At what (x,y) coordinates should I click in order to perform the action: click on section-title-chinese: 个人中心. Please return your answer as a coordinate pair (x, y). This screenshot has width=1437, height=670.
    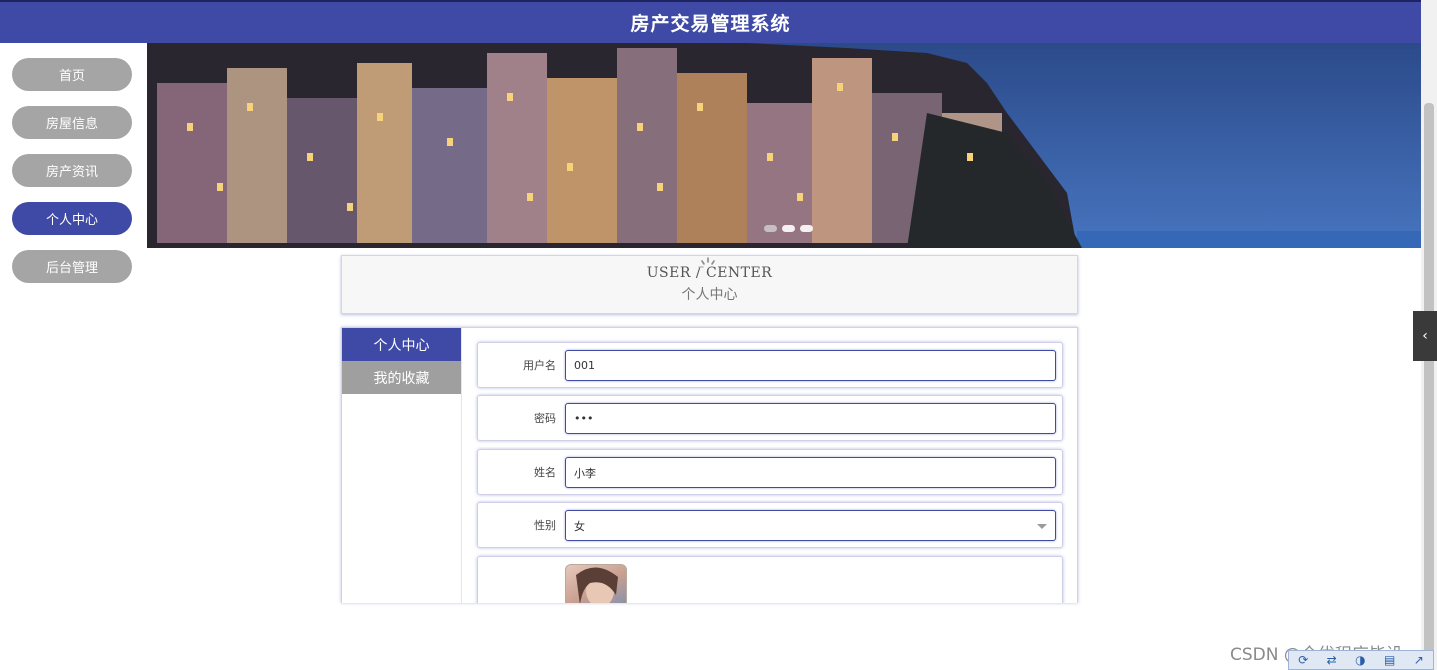
    Looking at the image, I should click on (709, 295).